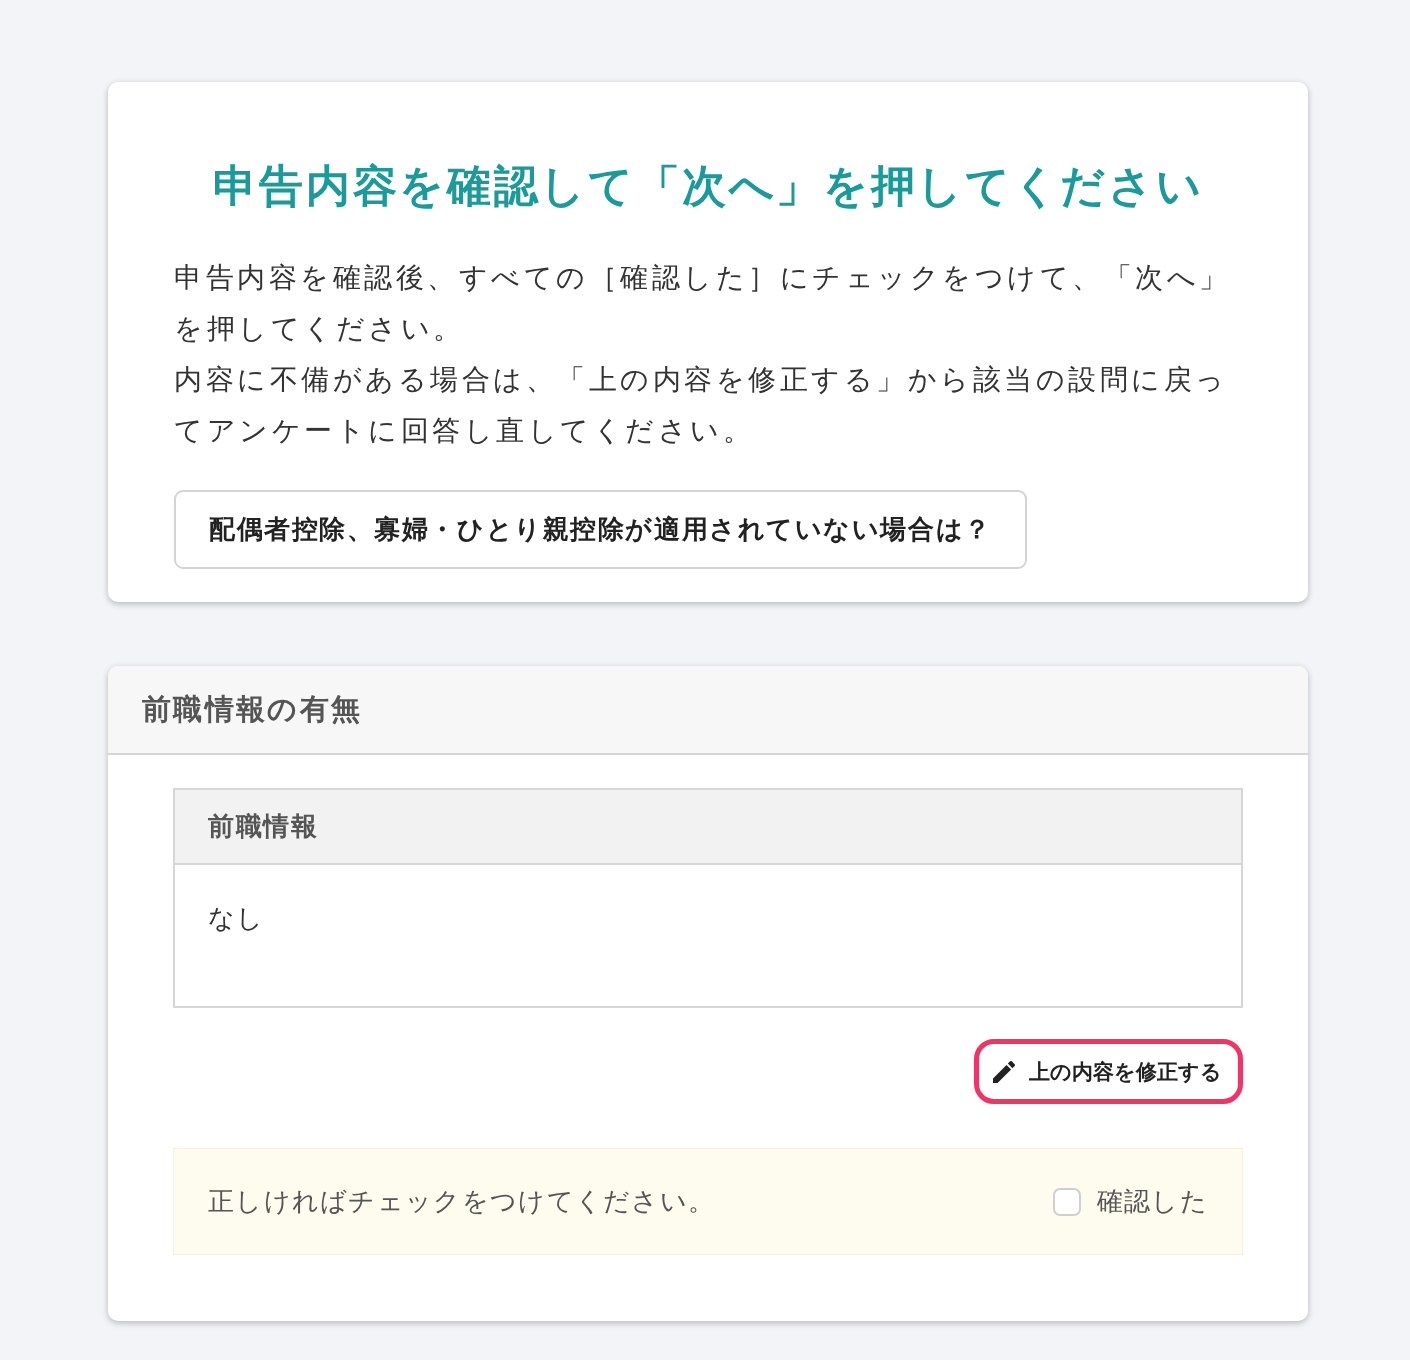 Image resolution: width=1410 pixels, height=1360 pixels. What do you see at coordinates (252, 709) in the screenshot?
I see `section-title: 前職情報の有無` at bounding box center [252, 709].